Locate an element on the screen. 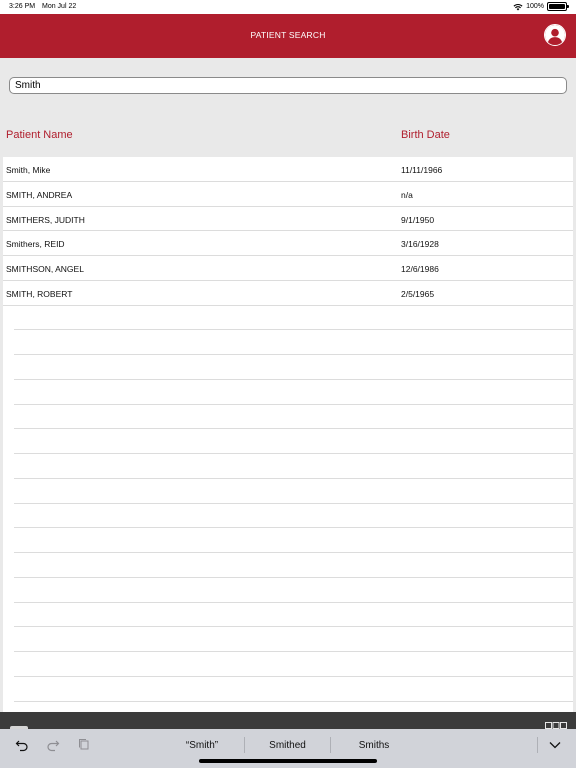 The image size is (576, 768). search-input is located at coordinates (288, 85).